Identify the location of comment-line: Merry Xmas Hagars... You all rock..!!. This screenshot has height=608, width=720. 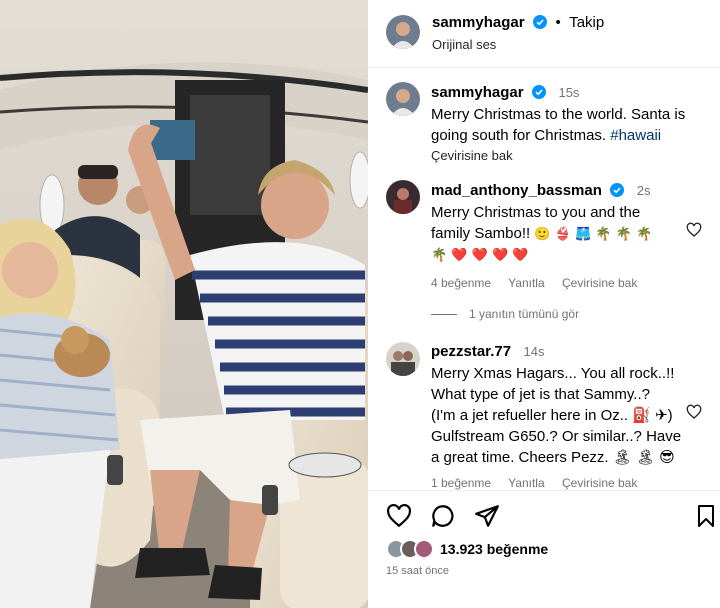
(553, 373).